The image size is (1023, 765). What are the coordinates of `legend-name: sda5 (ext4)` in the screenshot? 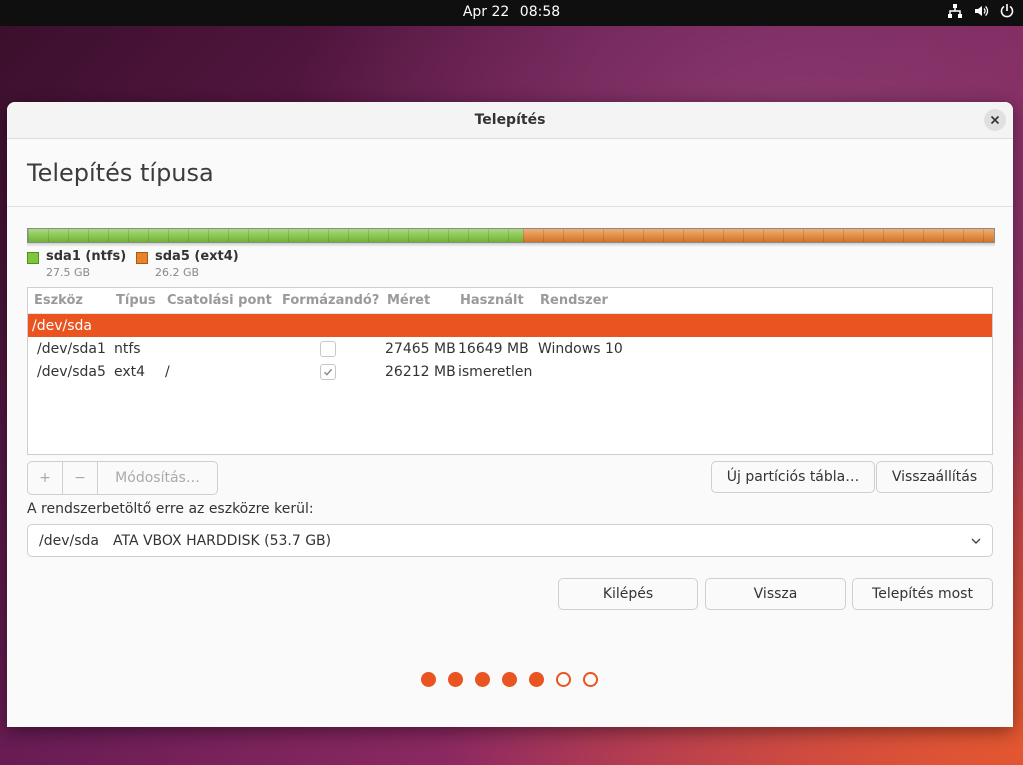 It's located at (197, 256).